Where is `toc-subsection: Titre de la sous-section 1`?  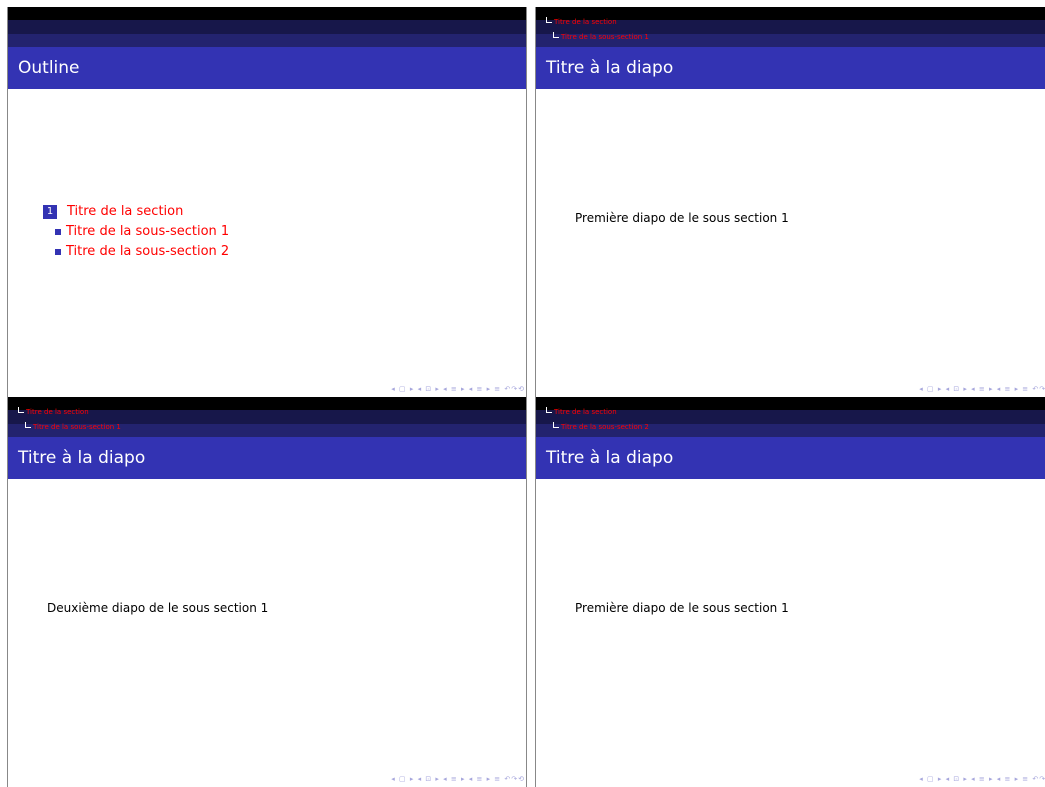
toc-subsection: Titre de la sous-section 1 is located at coordinates (136, 232).